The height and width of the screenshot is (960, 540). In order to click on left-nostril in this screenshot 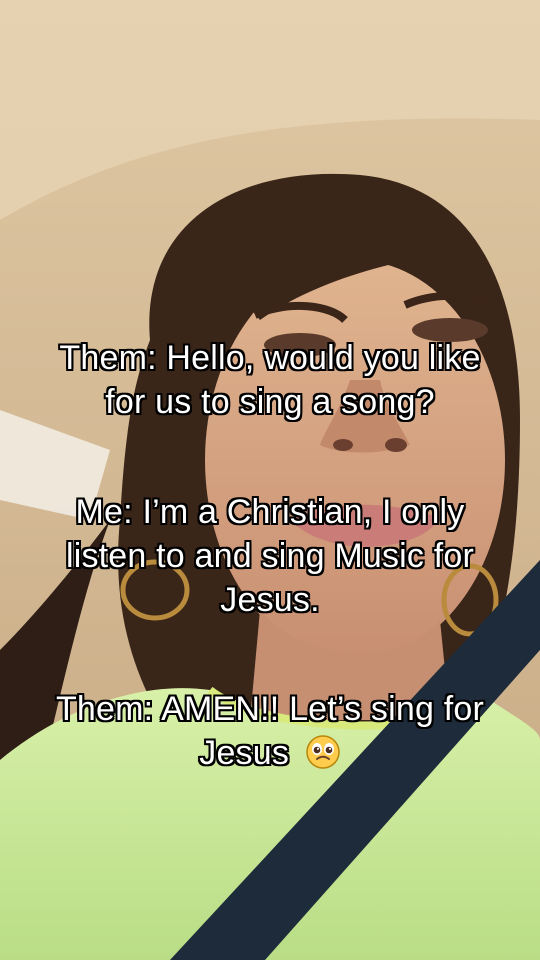, I will do `click(343, 445)`.